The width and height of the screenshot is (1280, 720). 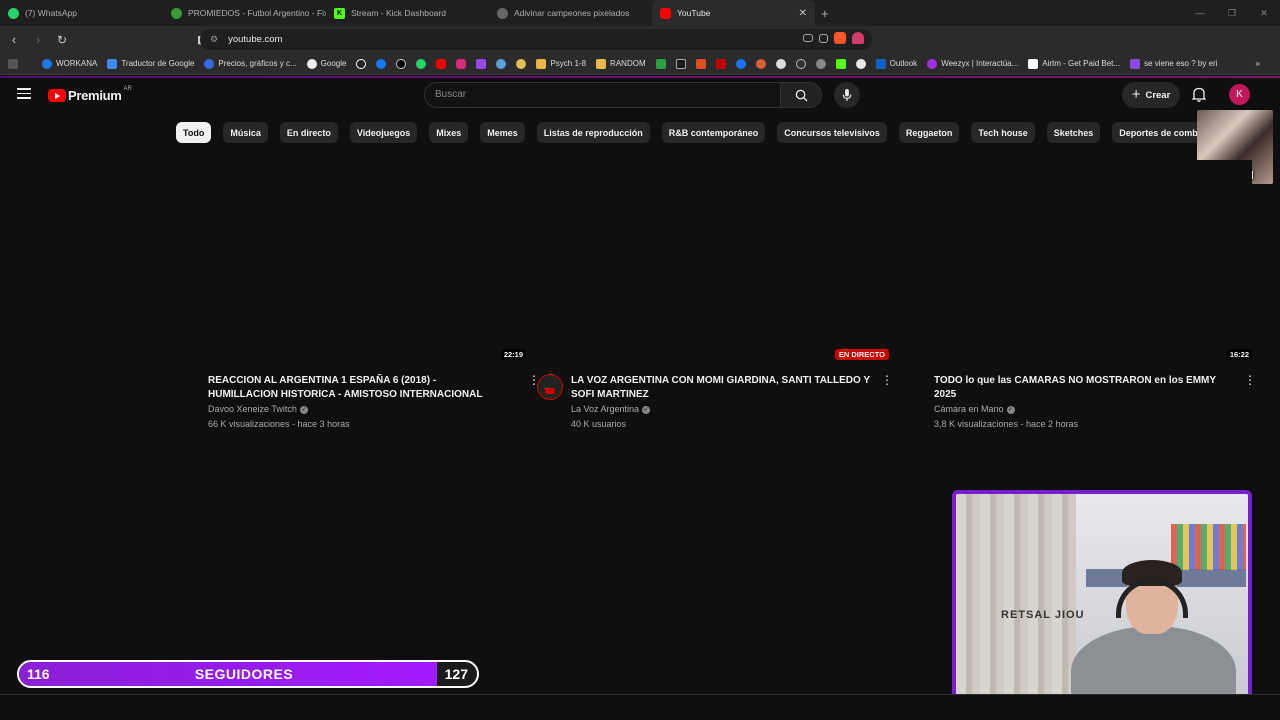 I want to click on video-thumbnail: EN DIRECTO, so click(x=730, y=261).